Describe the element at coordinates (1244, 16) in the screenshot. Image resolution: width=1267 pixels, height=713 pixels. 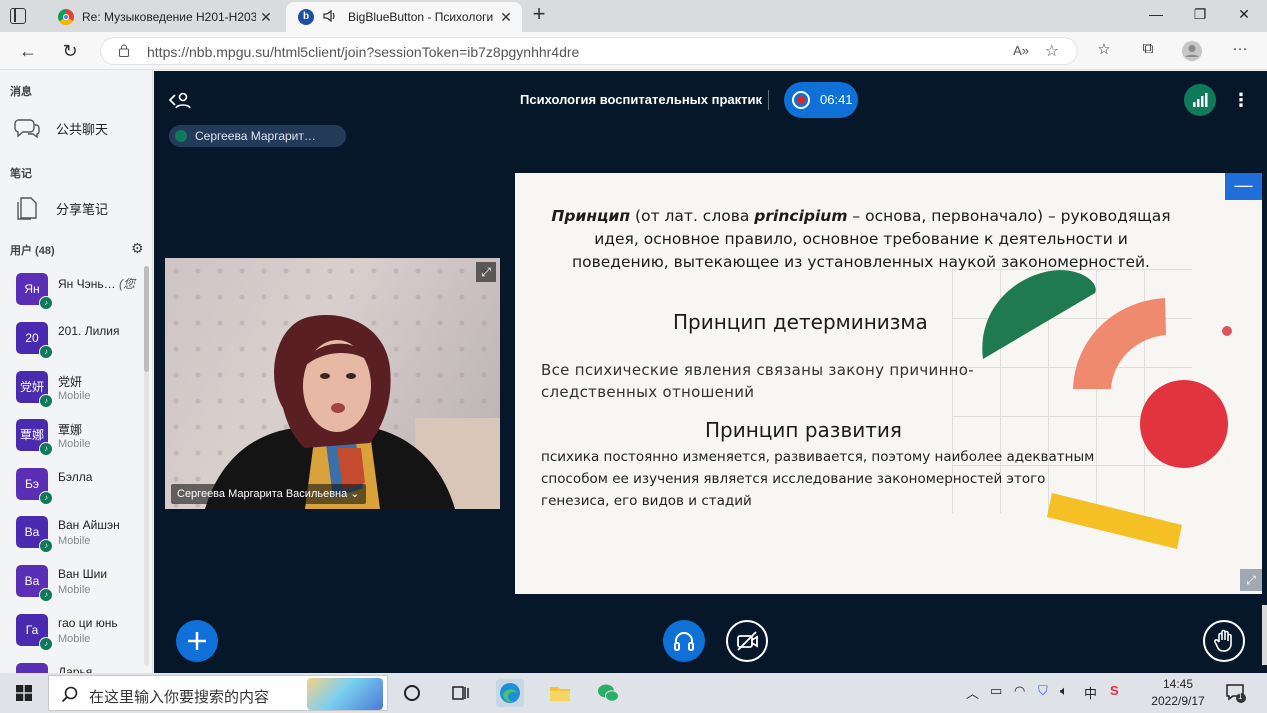
I see `close-window-icon: ✕` at that location.